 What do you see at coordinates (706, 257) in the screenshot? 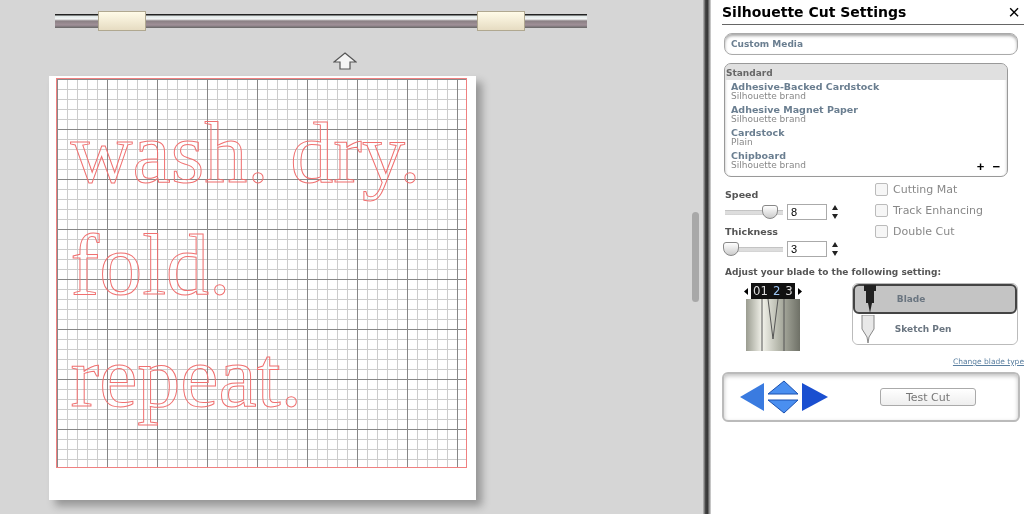
I see `panel-splitter` at bounding box center [706, 257].